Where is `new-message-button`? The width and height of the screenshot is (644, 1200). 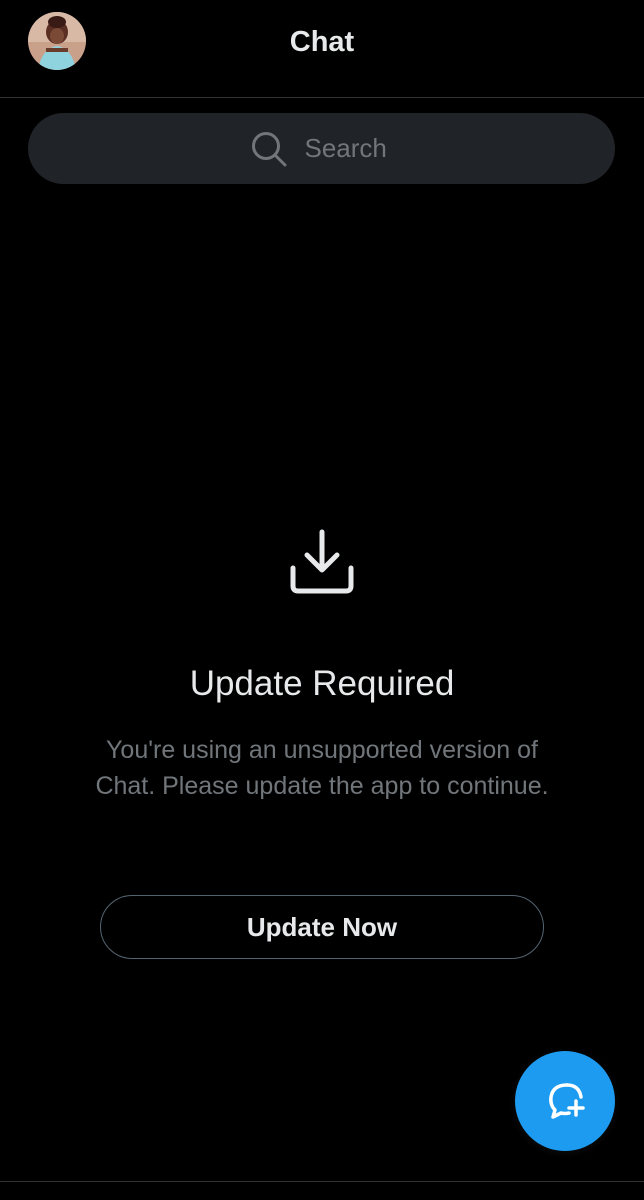 new-message-button is located at coordinates (565, 1101).